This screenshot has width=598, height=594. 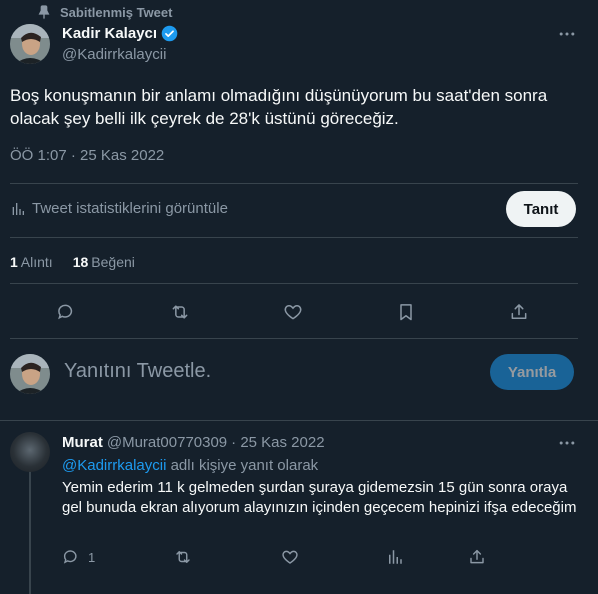 I want to click on reply-date: · 25 Kas 2022, so click(x=277, y=442).